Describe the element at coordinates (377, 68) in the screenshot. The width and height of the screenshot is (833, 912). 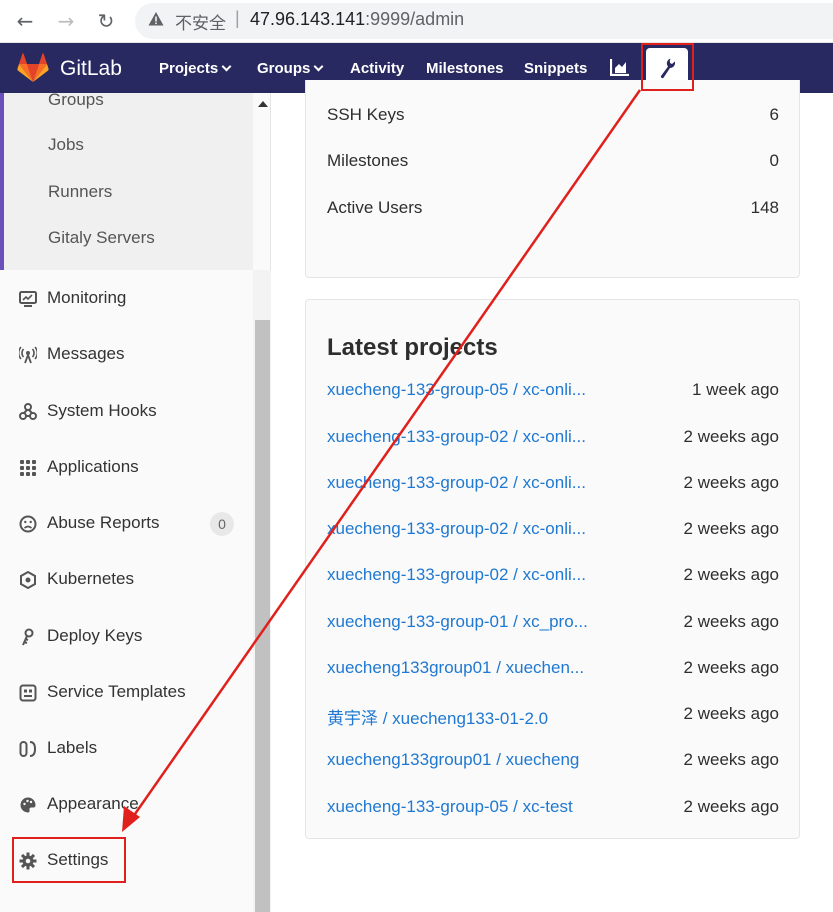
I see `nav-activity: Activity` at that location.